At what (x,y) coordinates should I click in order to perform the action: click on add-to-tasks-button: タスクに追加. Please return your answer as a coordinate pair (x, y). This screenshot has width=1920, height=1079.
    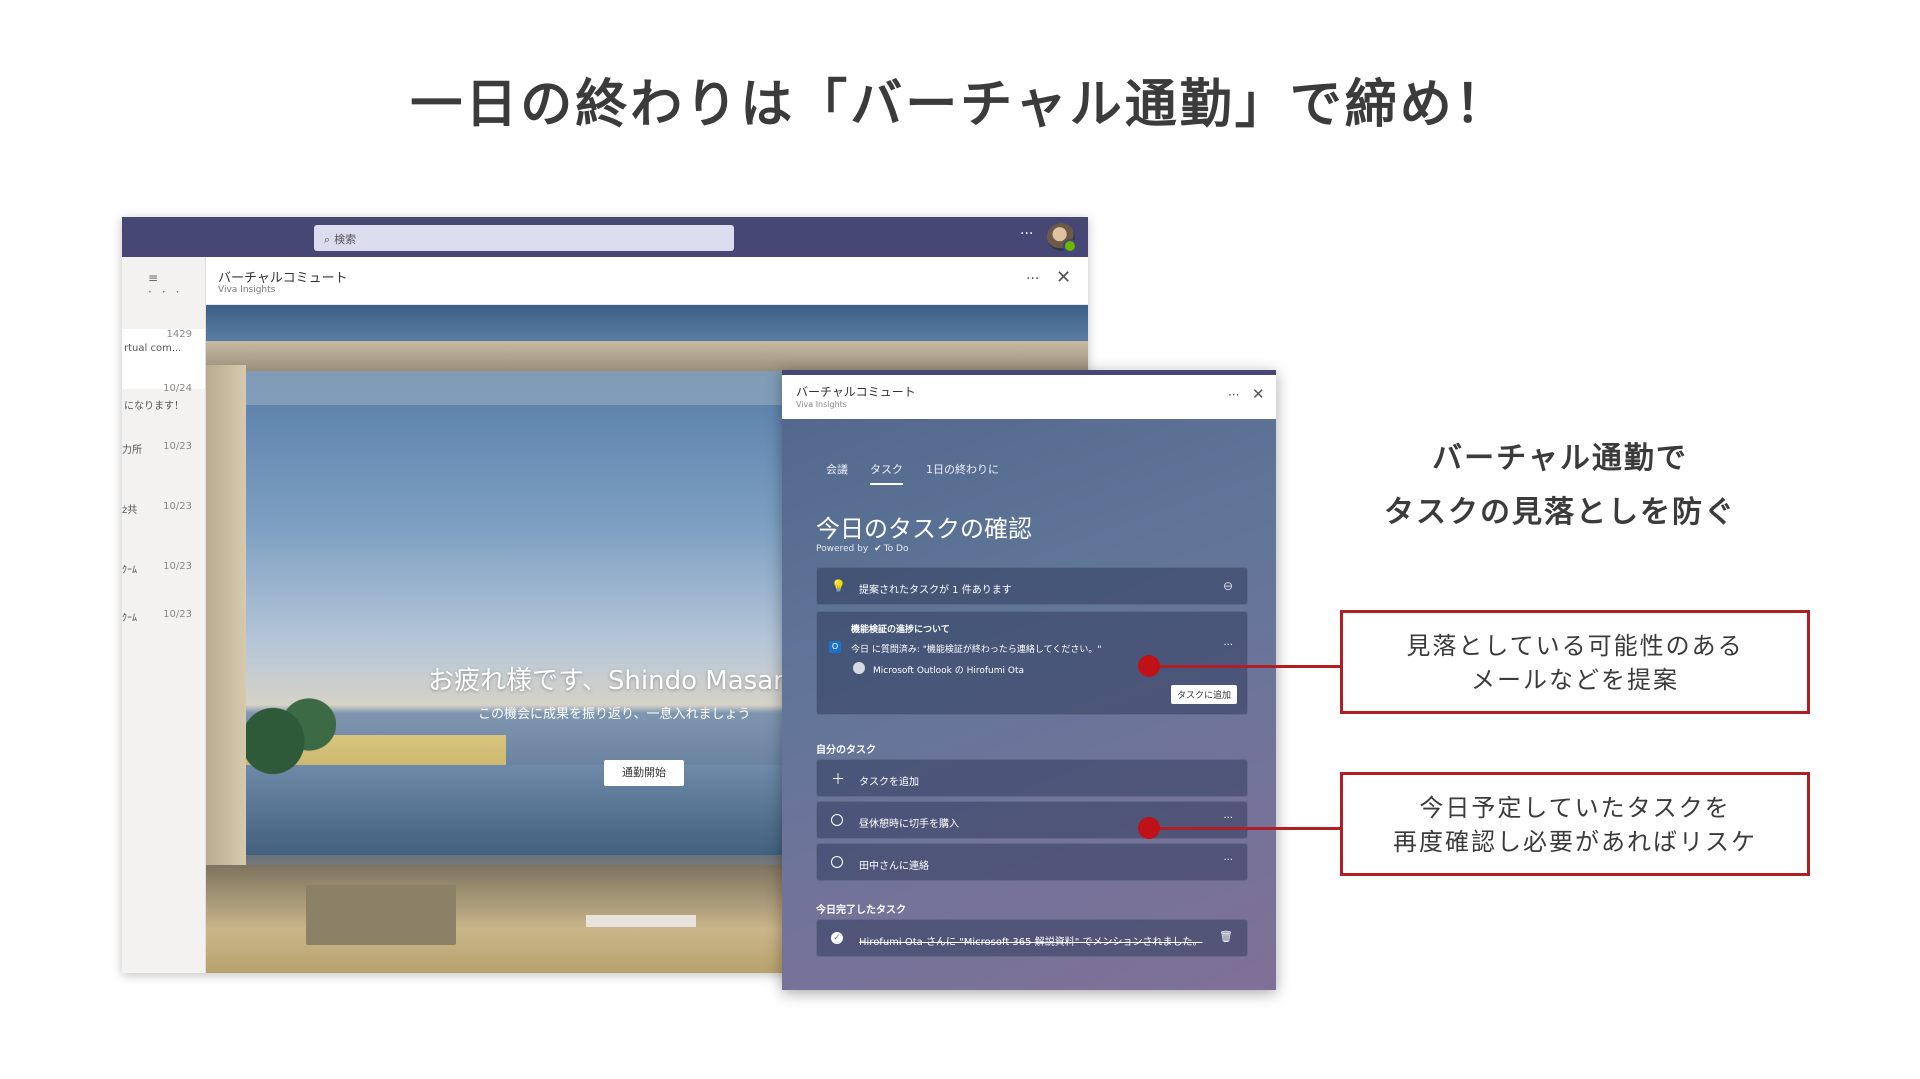
    Looking at the image, I should click on (1203, 694).